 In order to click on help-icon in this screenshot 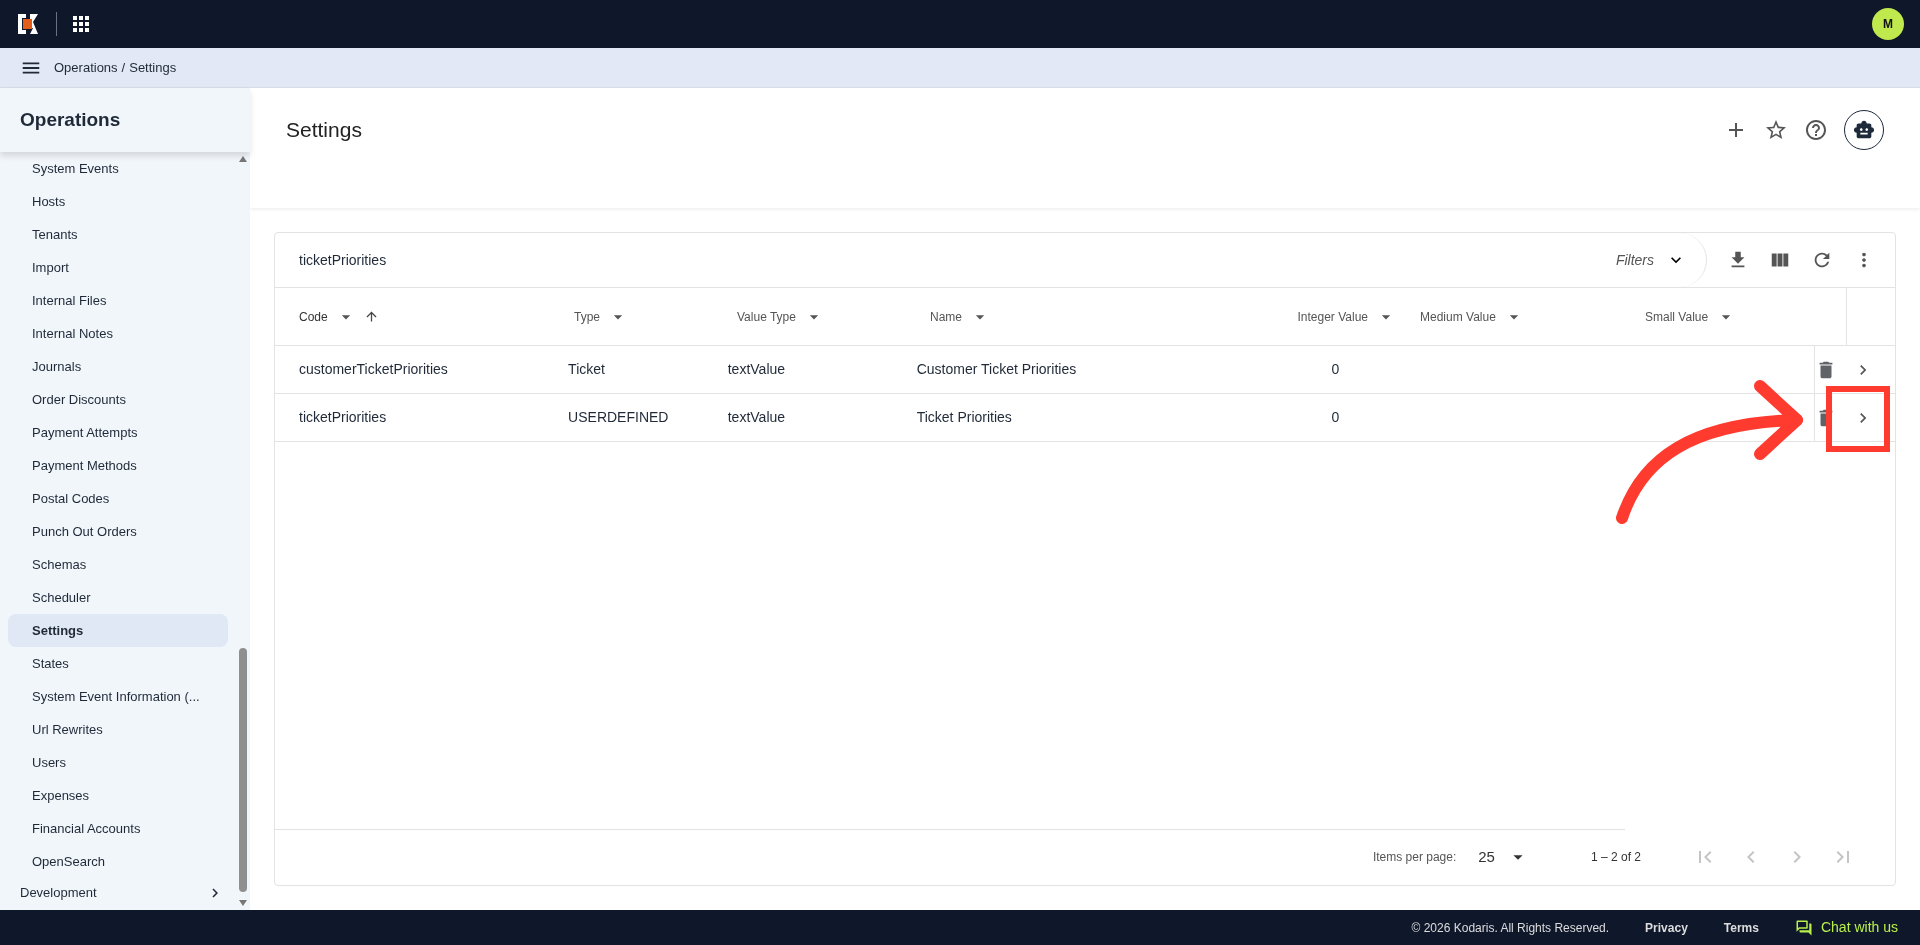, I will do `click(1816, 130)`.